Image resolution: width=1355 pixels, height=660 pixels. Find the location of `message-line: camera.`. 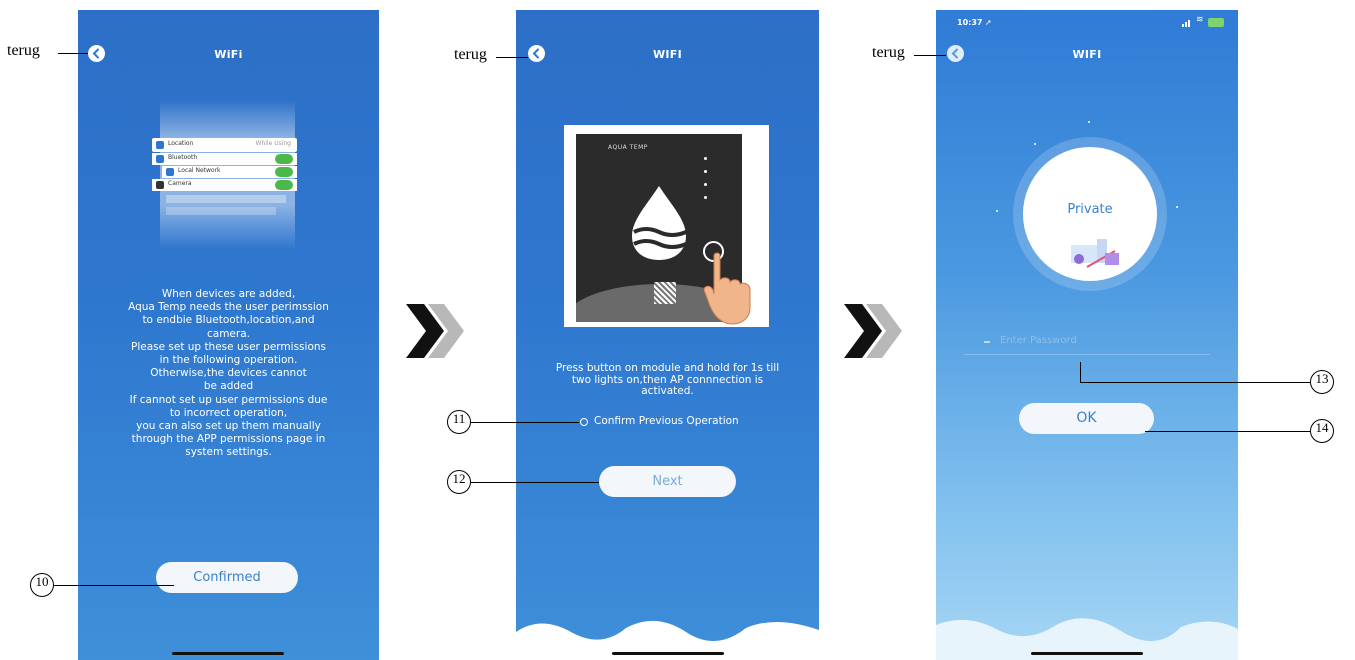

message-line: camera. is located at coordinates (228, 333).